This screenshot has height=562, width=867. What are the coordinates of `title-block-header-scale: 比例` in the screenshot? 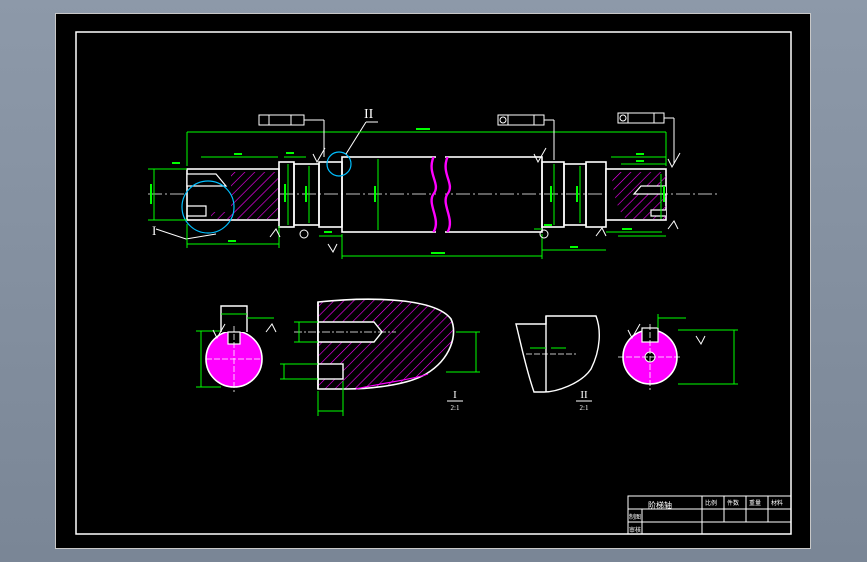 It's located at (711, 503).